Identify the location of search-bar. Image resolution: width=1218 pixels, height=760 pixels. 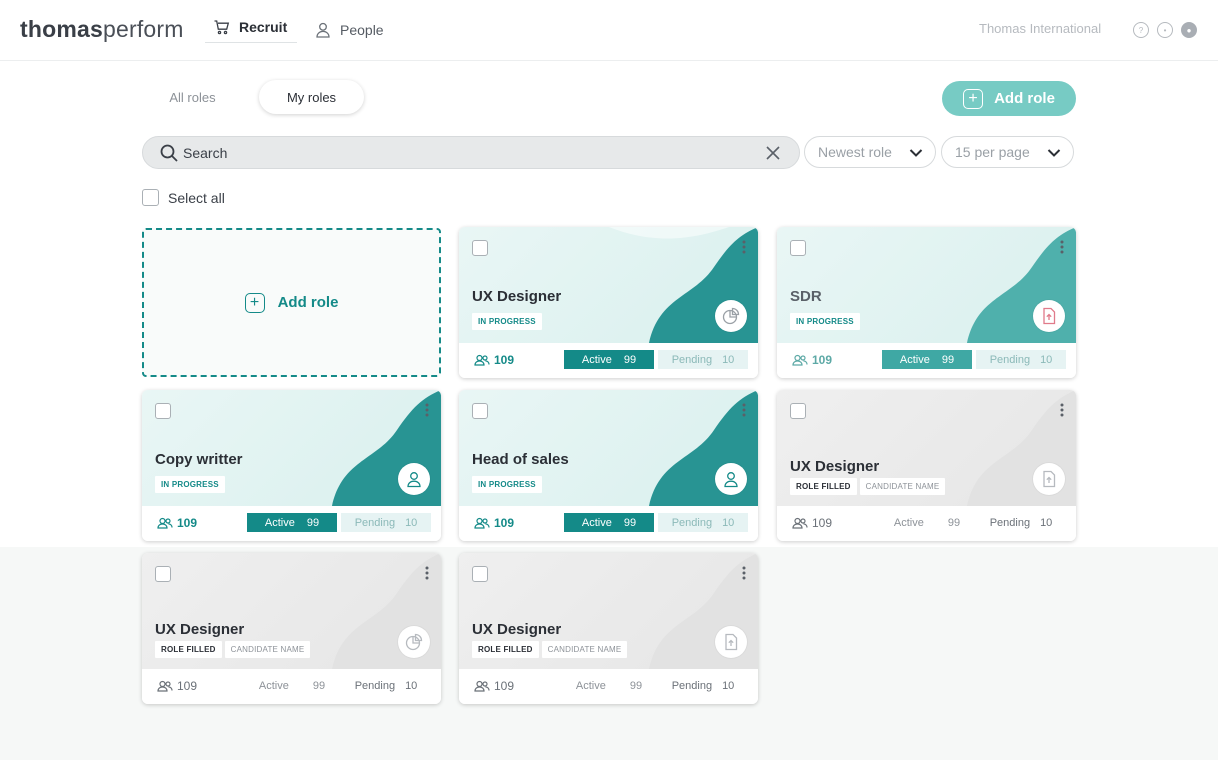
(471, 152).